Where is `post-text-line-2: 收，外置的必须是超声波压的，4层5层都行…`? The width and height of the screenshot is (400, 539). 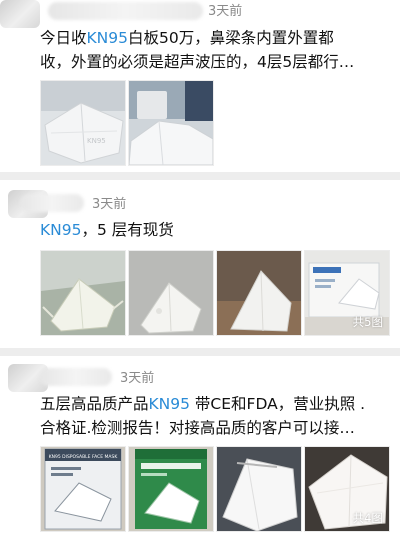 post-text-line-2: 收，外置的必须是超声波压的，4层5层都行… is located at coordinates (197, 62).